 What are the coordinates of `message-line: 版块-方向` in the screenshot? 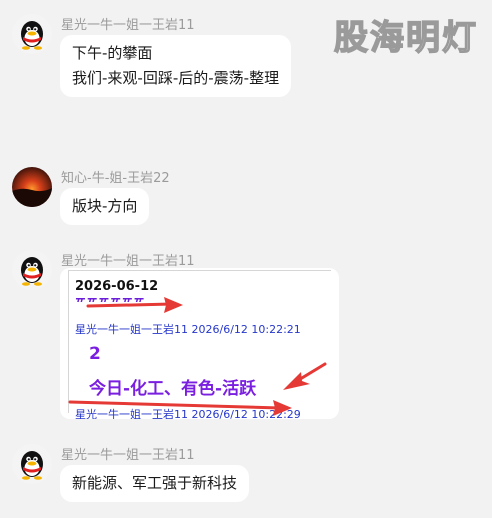 It's located at (105, 206).